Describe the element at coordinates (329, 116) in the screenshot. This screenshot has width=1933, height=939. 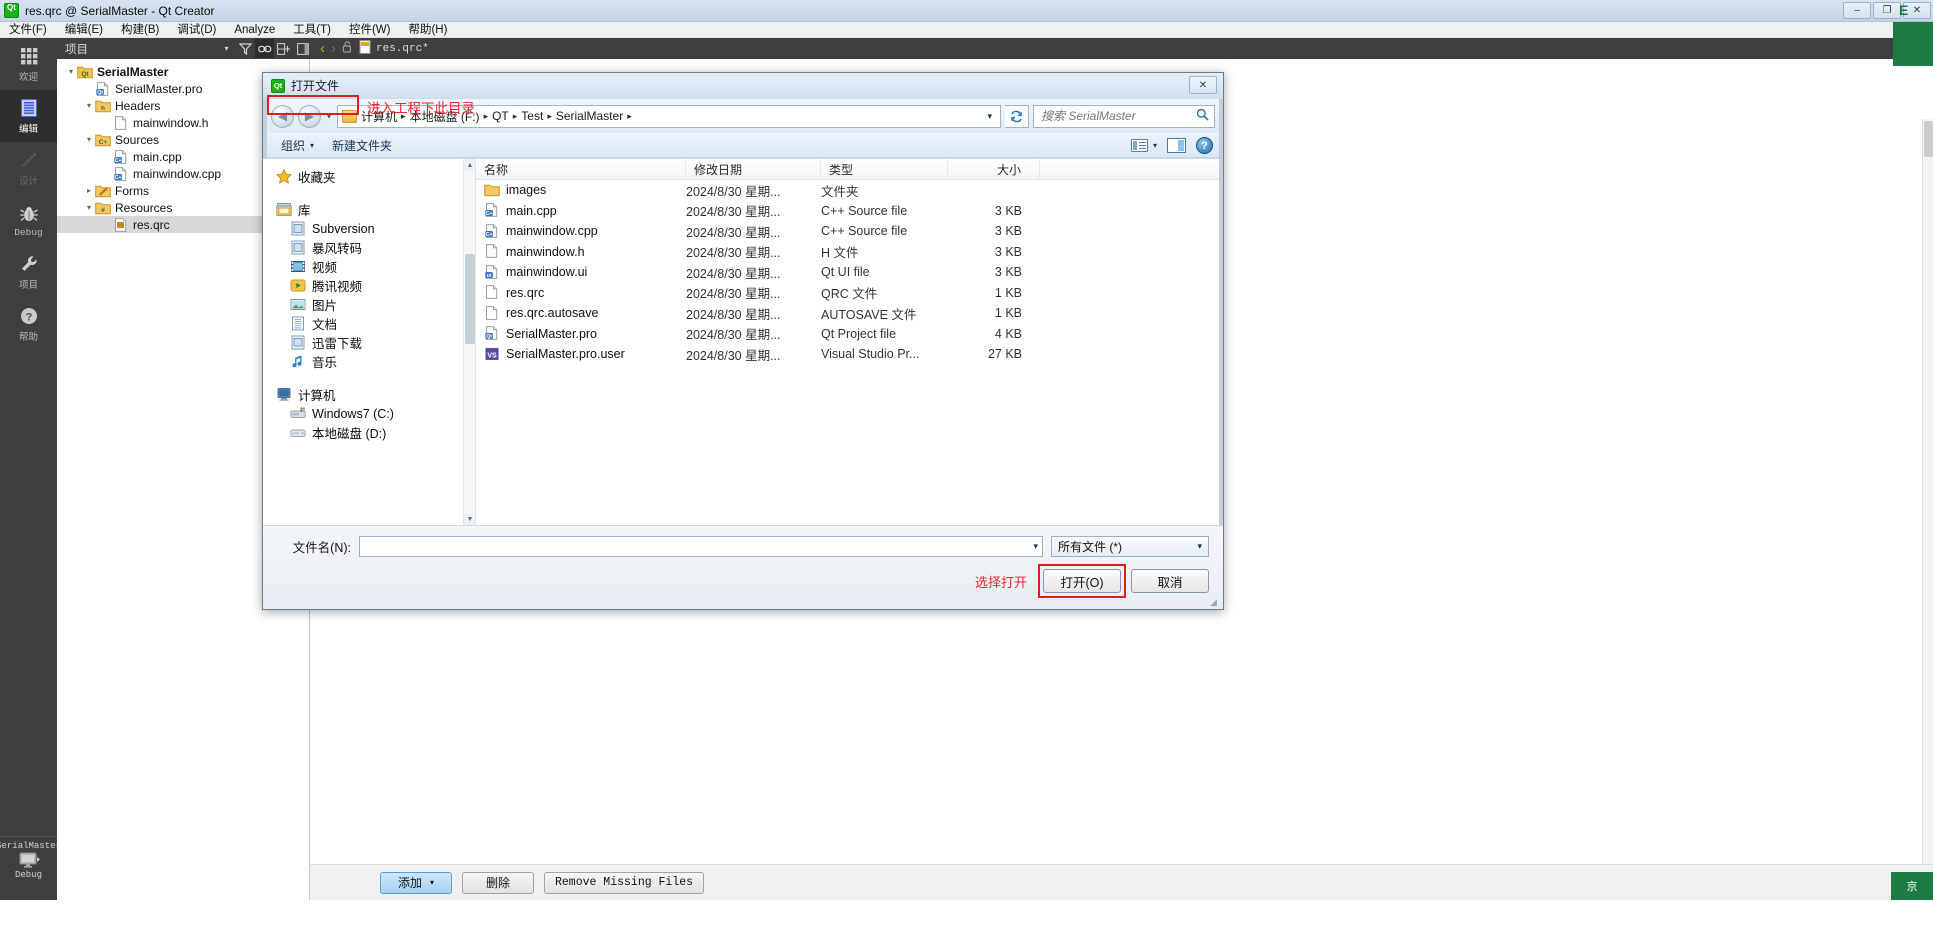
I see `history-dropdown-icon: ▾` at that location.